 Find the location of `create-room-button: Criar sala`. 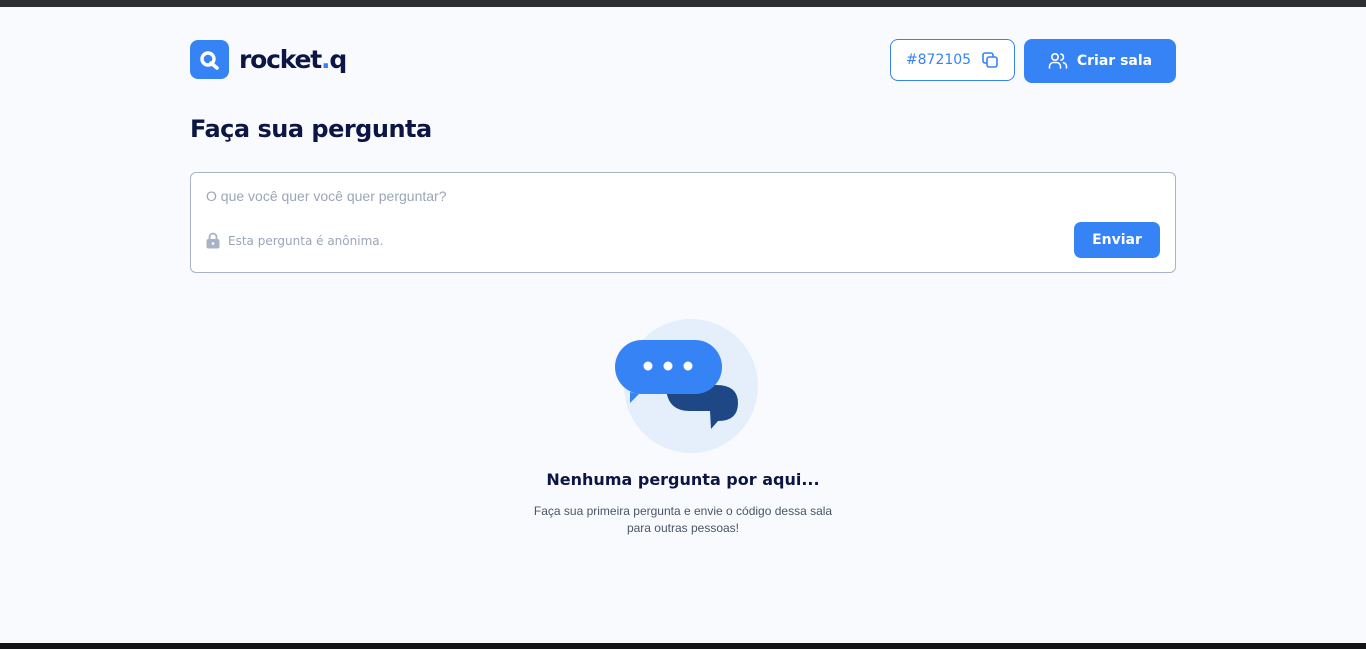

create-room-button: Criar sala is located at coordinates (1100, 61).